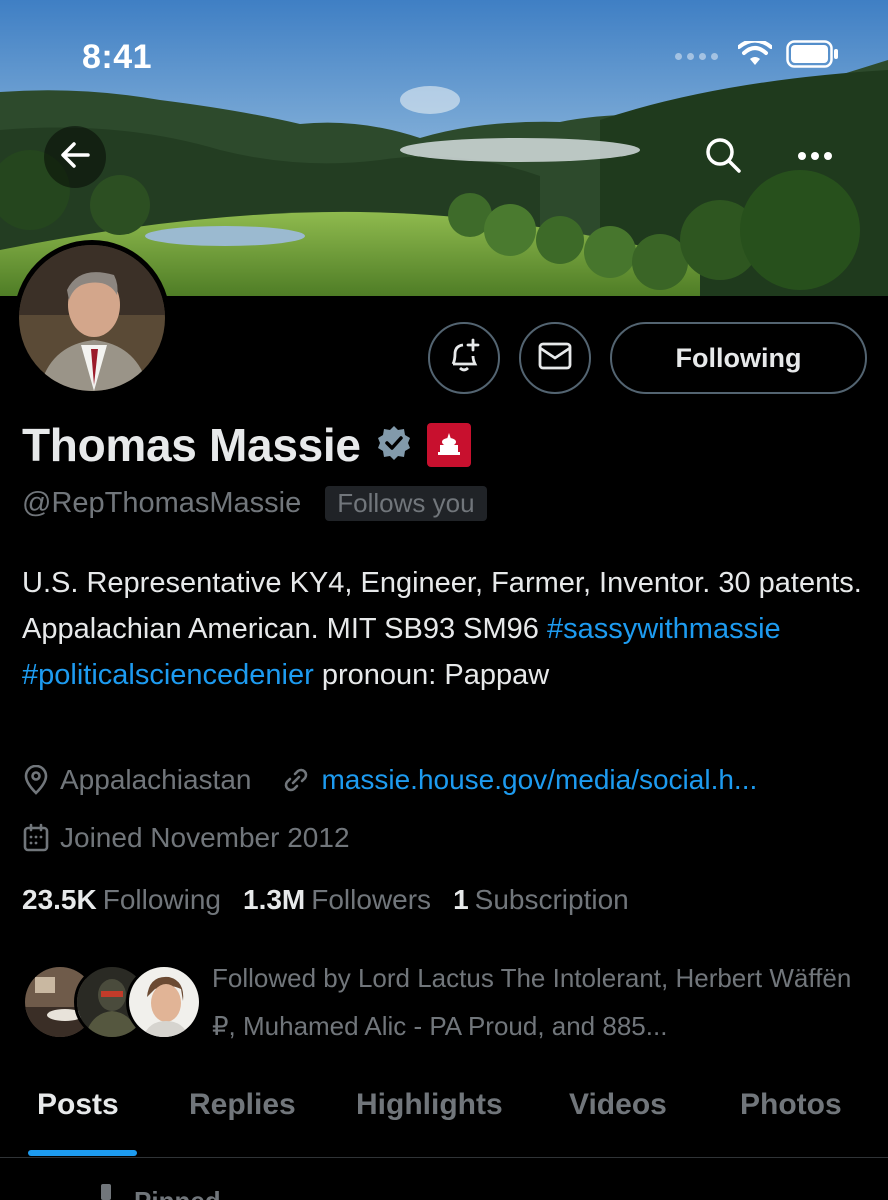 This screenshot has width=888, height=1200. What do you see at coordinates (36, 838) in the screenshot?
I see `calendar-icon` at bounding box center [36, 838].